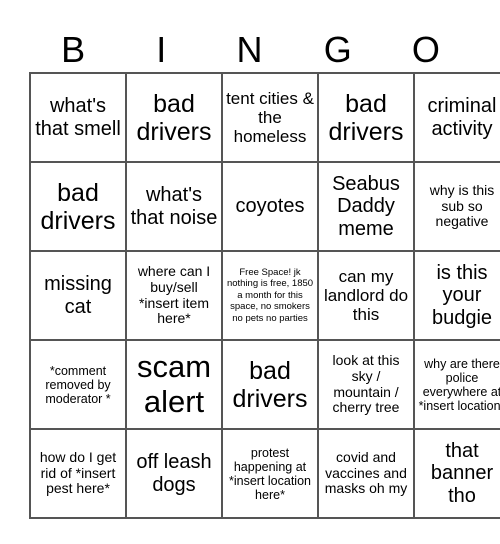 This screenshot has width=500, height=544. What do you see at coordinates (337, 49) in the screenshot?
I see `header-letter-g: G` at bounding box center [337, 49].